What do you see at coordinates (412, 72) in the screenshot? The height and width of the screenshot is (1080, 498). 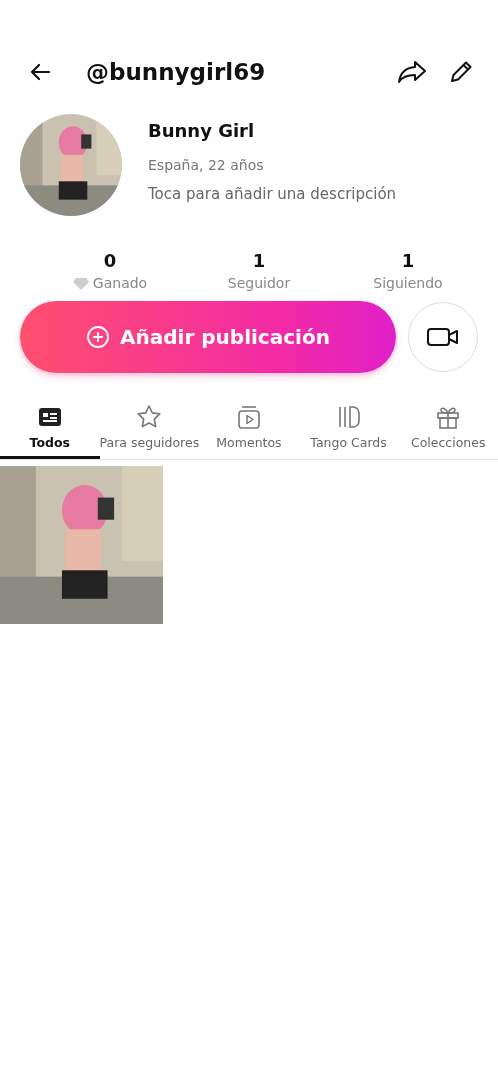 I see `share-icon` at bounding box center [412, 72].